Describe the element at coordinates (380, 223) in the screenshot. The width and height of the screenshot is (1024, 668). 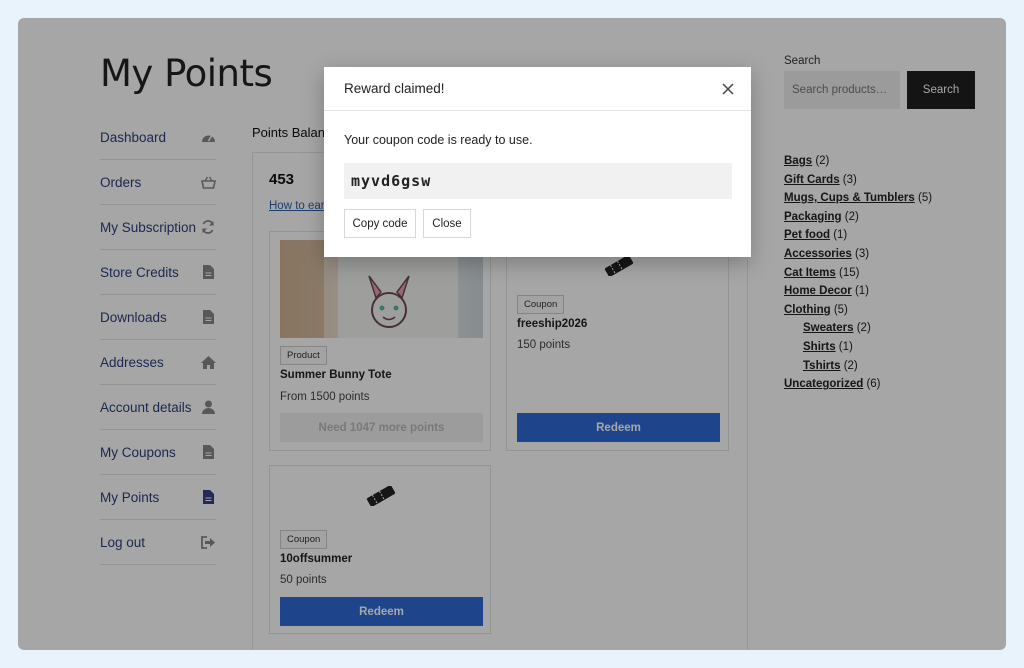
I see `copy-code-button: Copy code` at that location.